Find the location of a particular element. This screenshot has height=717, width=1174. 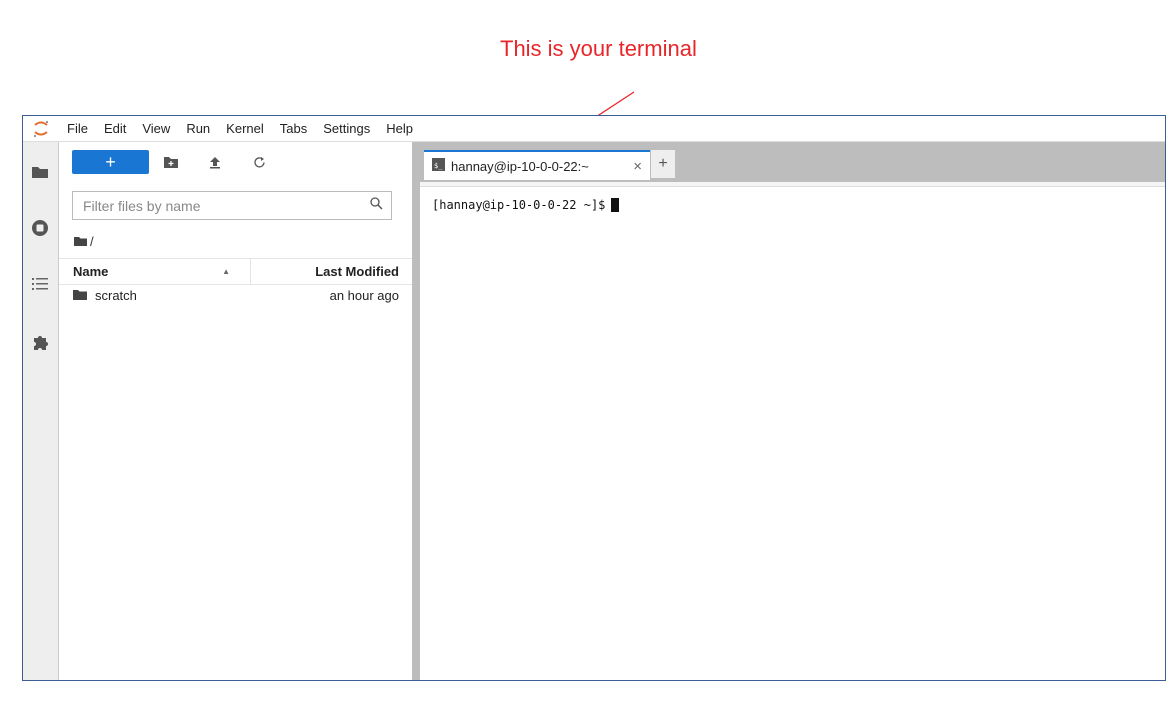

close-icon: × is located at coordinates (637, 166).